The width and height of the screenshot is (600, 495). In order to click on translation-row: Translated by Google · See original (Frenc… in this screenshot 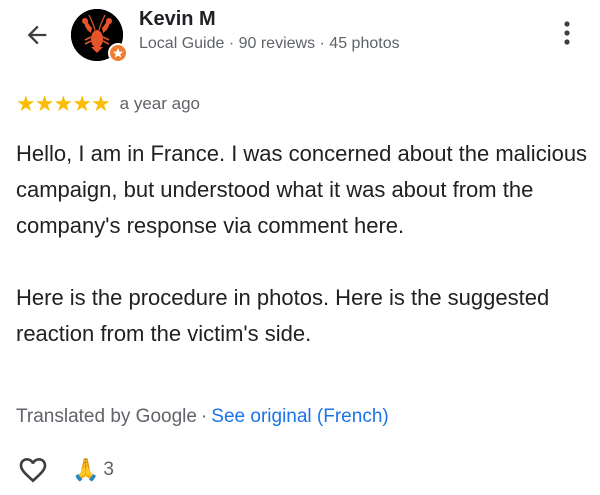, I will do `click(202, 417)`.